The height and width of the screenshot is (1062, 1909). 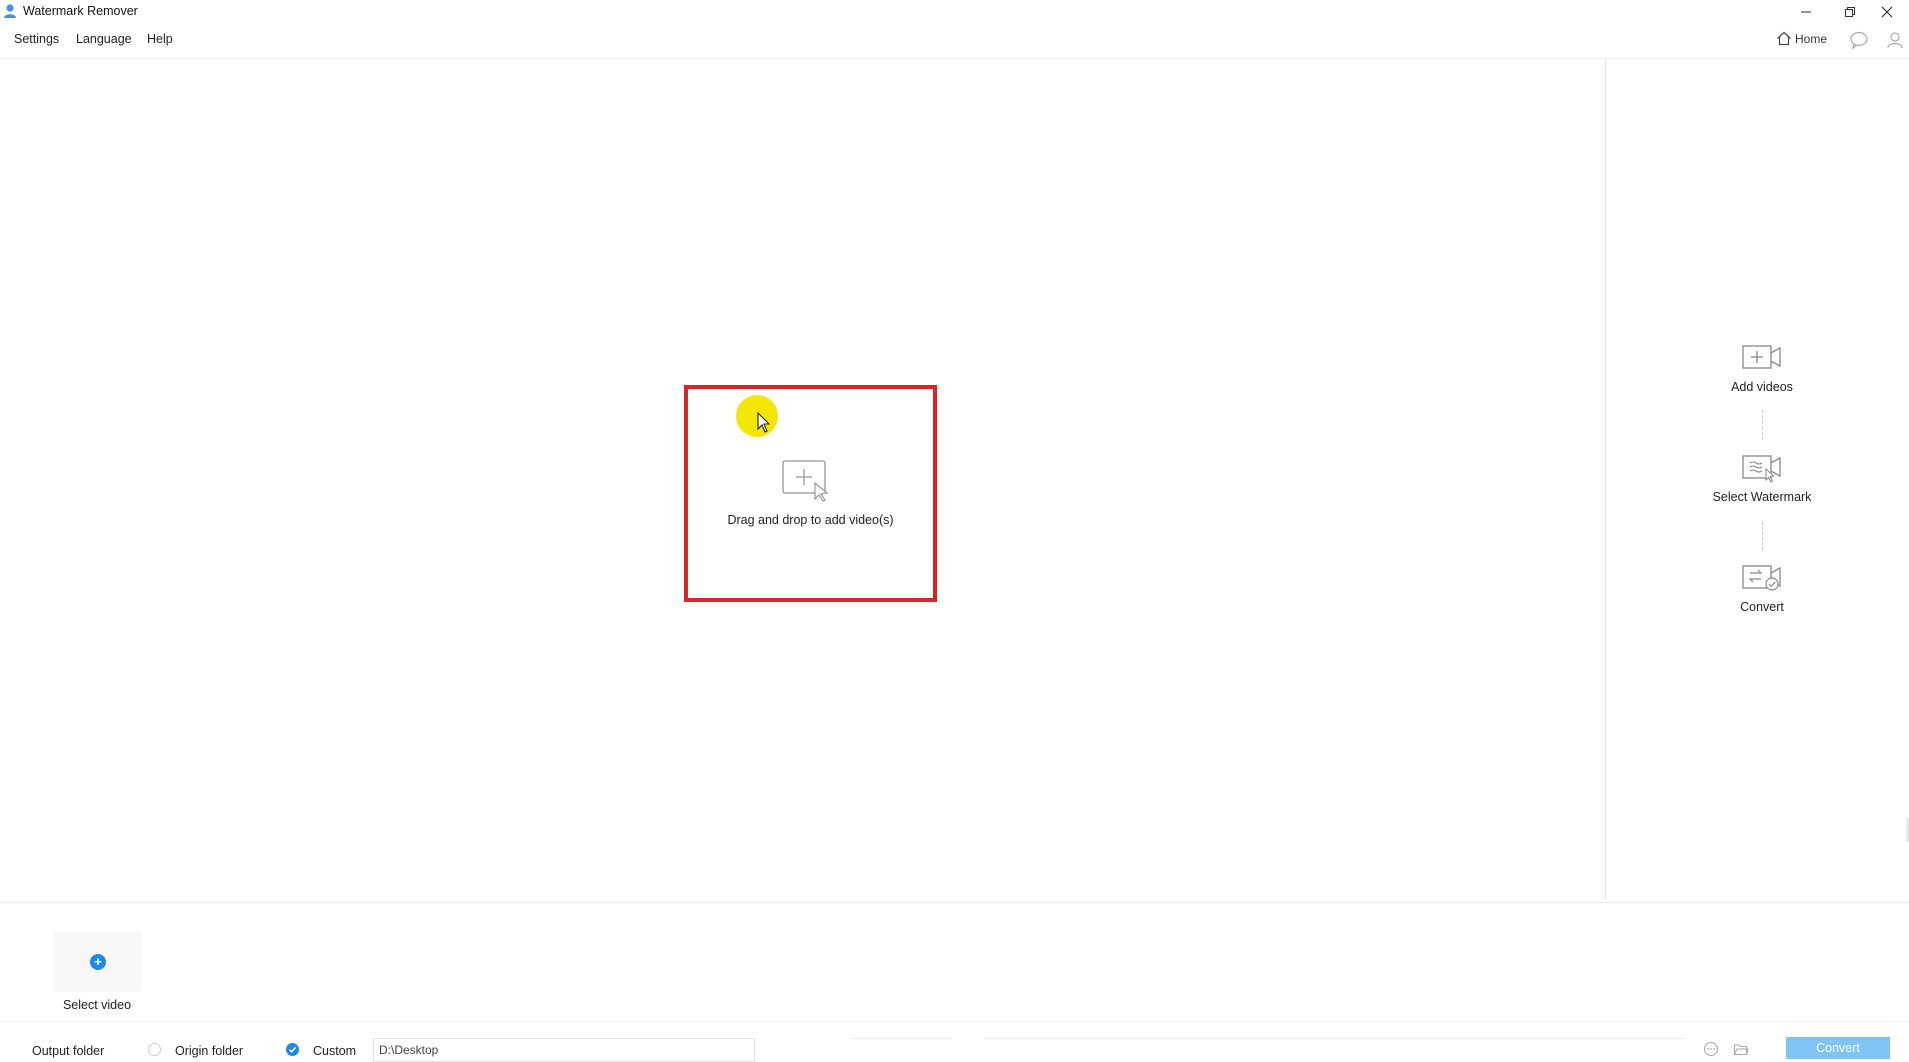 What do you see at coordinates (1762, 497) in the screenshot?
I see `step-label: Select Watermark` at bounding box center [1762, 497].